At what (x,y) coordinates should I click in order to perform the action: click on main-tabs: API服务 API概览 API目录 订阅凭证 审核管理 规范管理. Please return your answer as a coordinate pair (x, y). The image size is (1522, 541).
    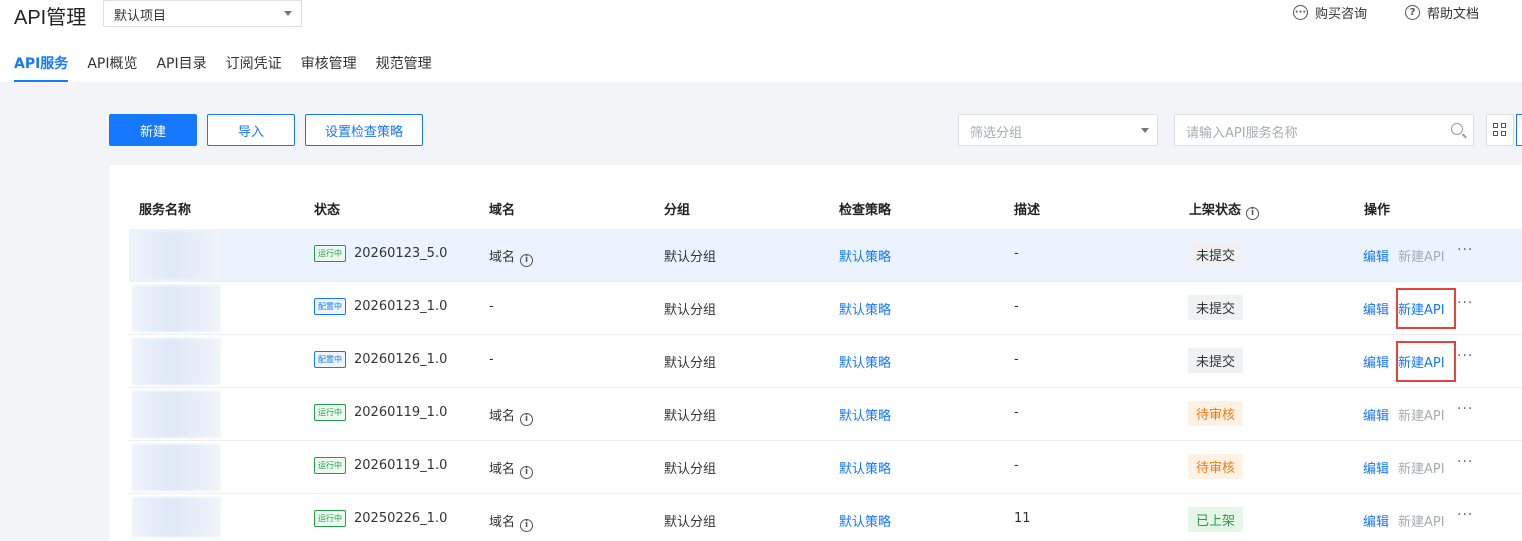
    Looking at the image, I should click on (232, 67).